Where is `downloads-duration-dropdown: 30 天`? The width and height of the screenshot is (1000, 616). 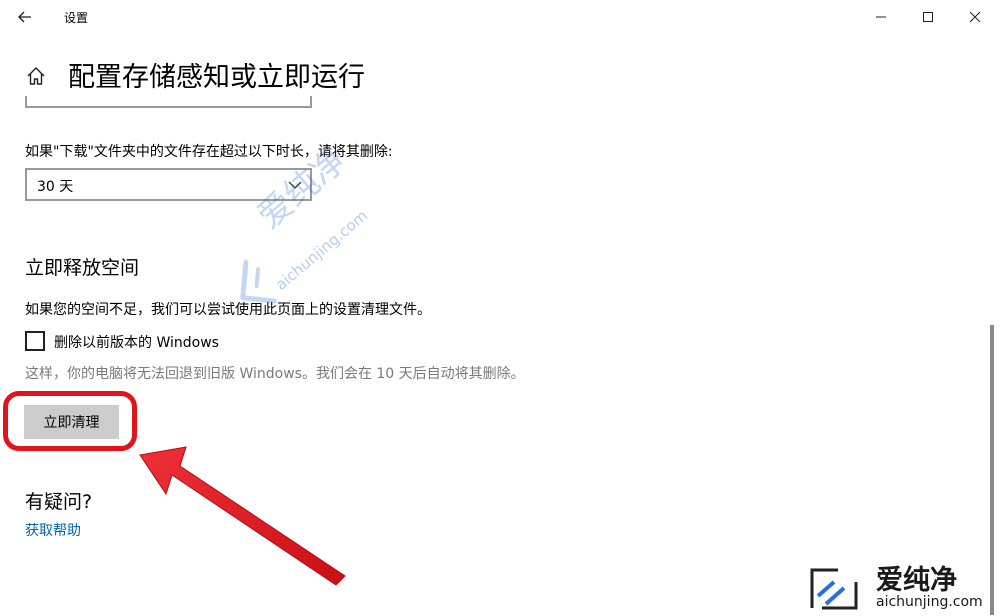 downloads-duration-dropdown: 30 天 is located at coordinates (168, 184).